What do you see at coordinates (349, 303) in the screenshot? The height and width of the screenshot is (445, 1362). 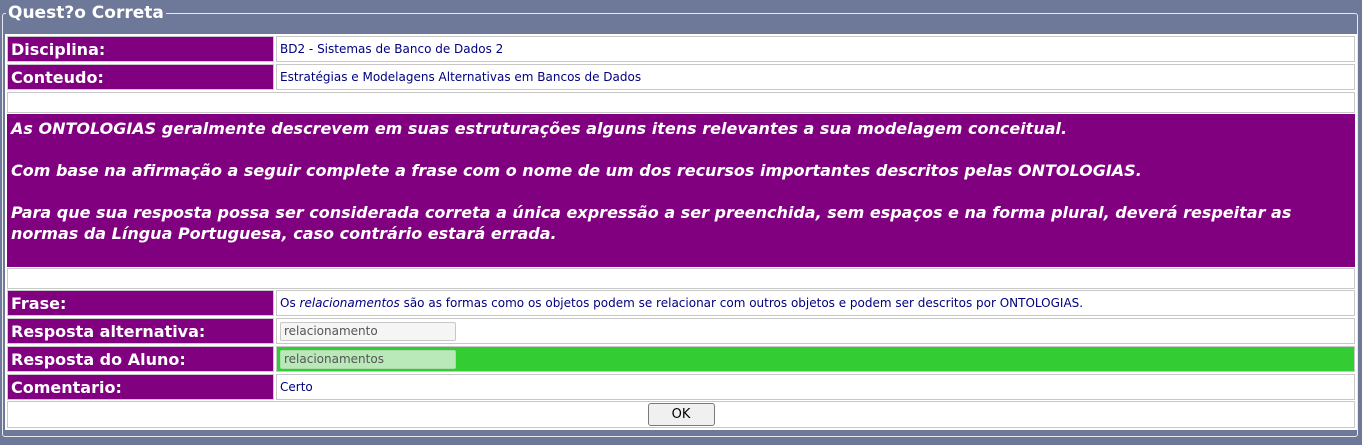 I see `frase-highlight: relacionamentos` at bounding box center [349, 303].